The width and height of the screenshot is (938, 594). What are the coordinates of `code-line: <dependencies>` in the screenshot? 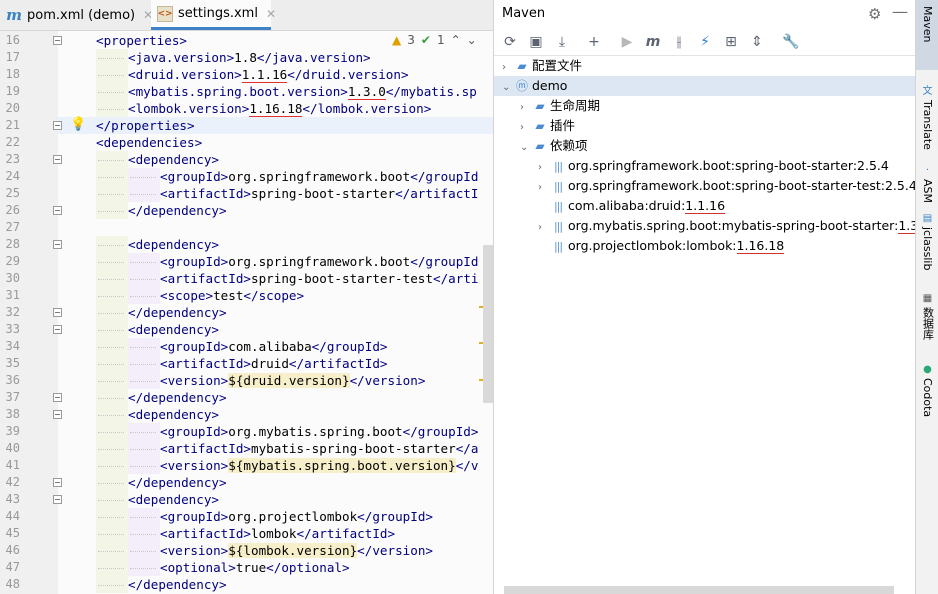 It's located at (149, 142).